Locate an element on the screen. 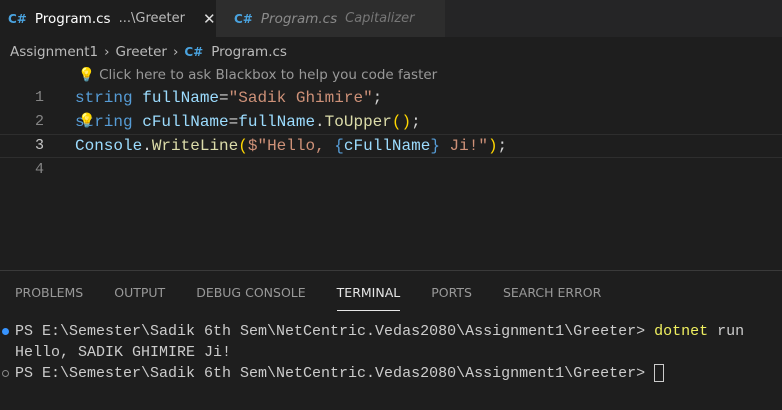 The image size is (782, 410). line-number: 2 is located at coordinates (39, 121).